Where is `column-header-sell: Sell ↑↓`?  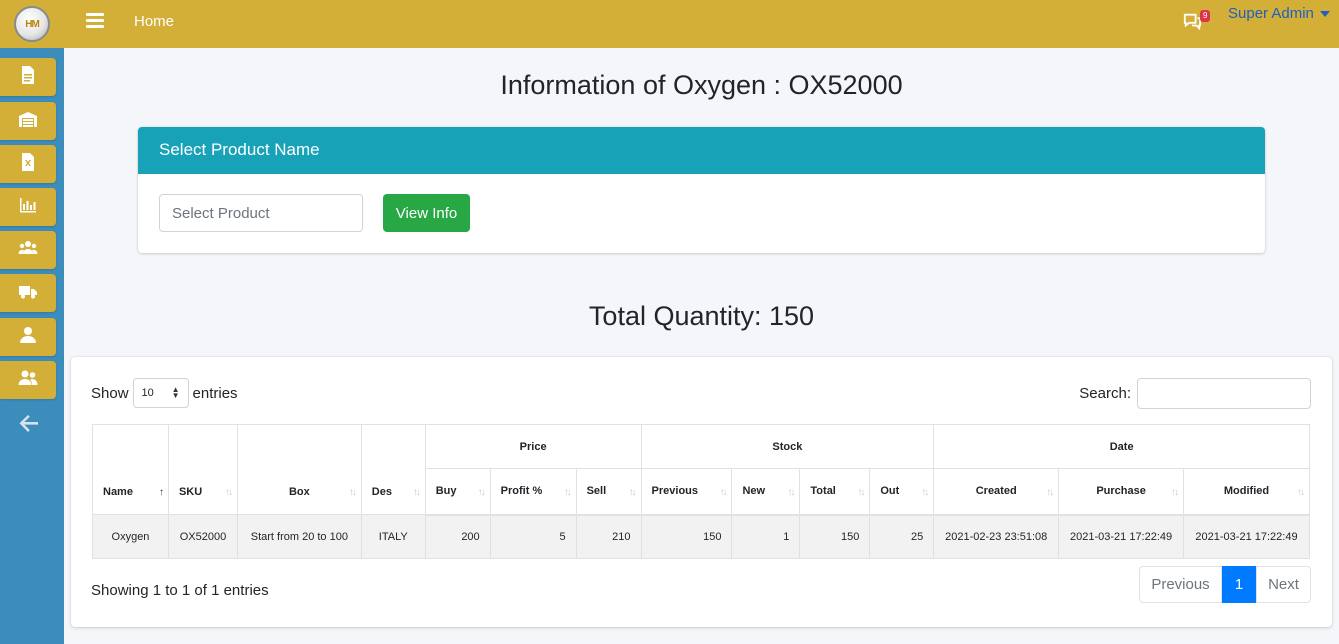
column-header-sell: Sell ↑↓ is located at coordinates (608, 492).